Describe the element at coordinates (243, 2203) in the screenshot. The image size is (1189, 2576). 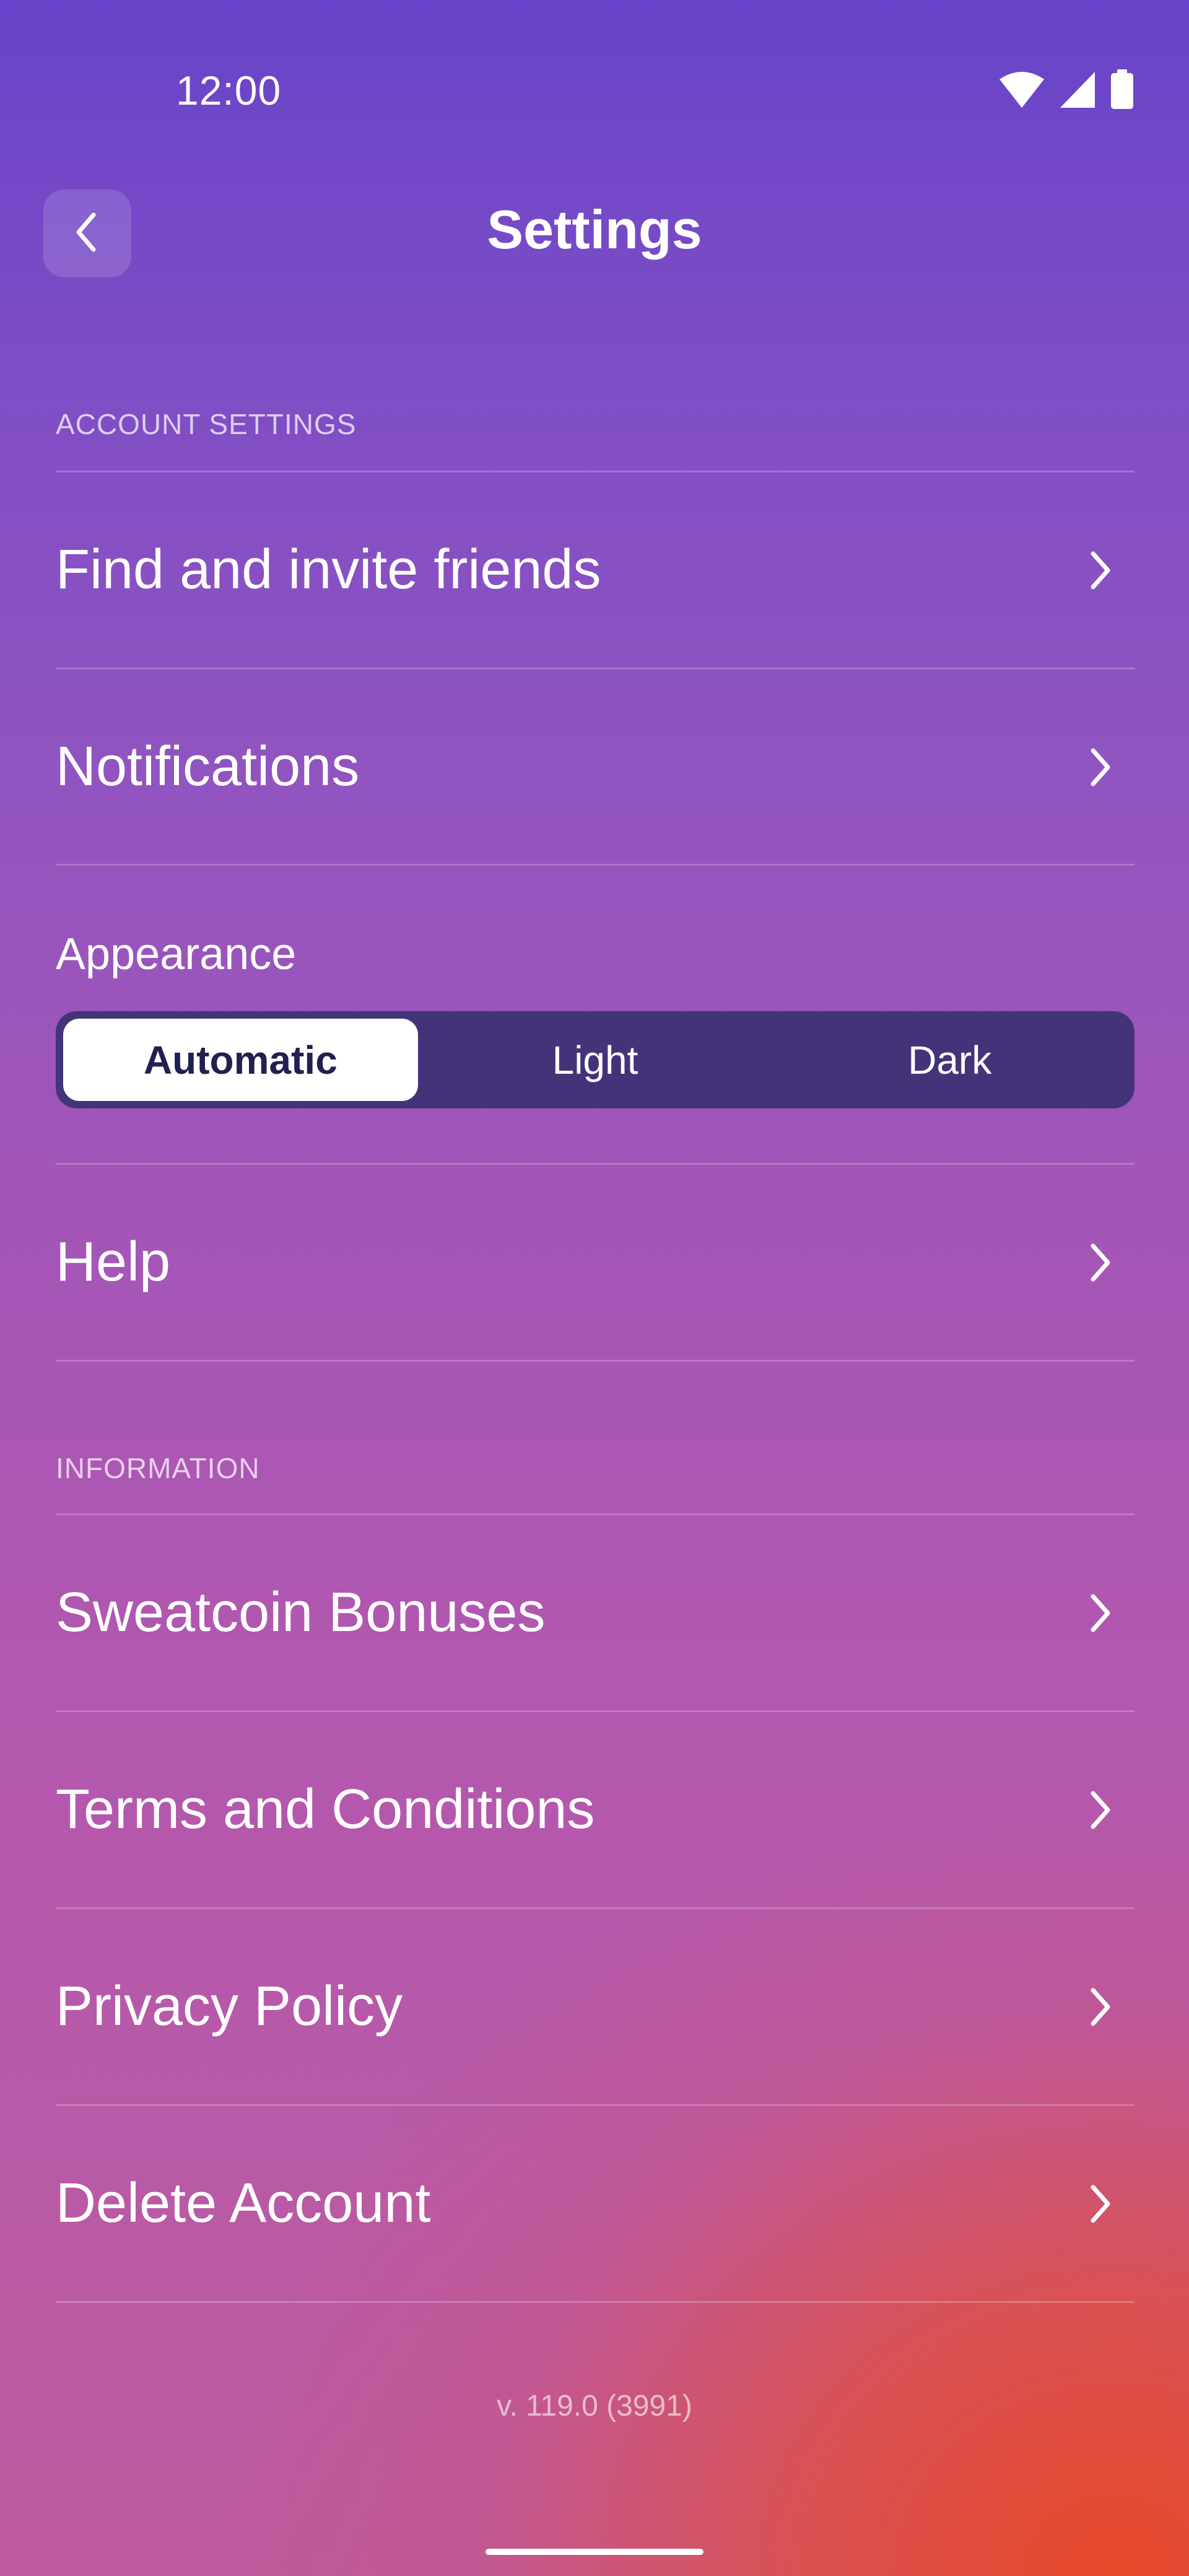
I see `row-label-delete-account: Delete Account` at that location.